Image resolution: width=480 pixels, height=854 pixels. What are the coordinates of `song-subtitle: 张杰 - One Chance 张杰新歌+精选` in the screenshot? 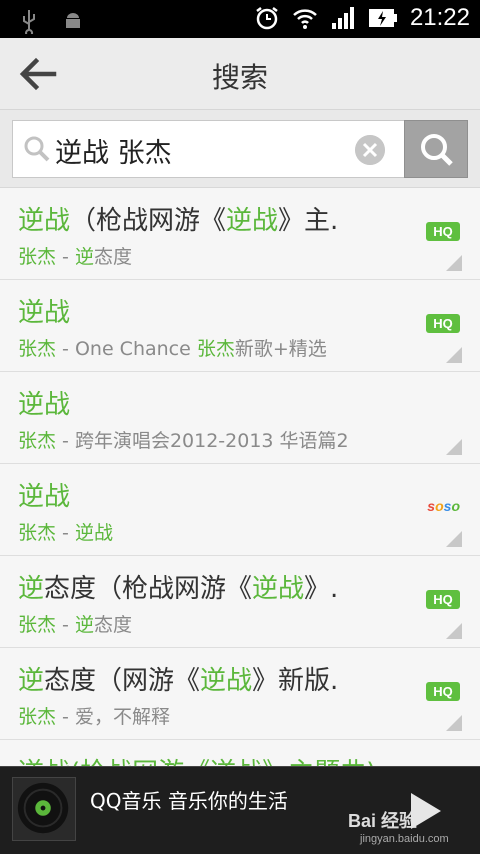 It's located at (172, 349).